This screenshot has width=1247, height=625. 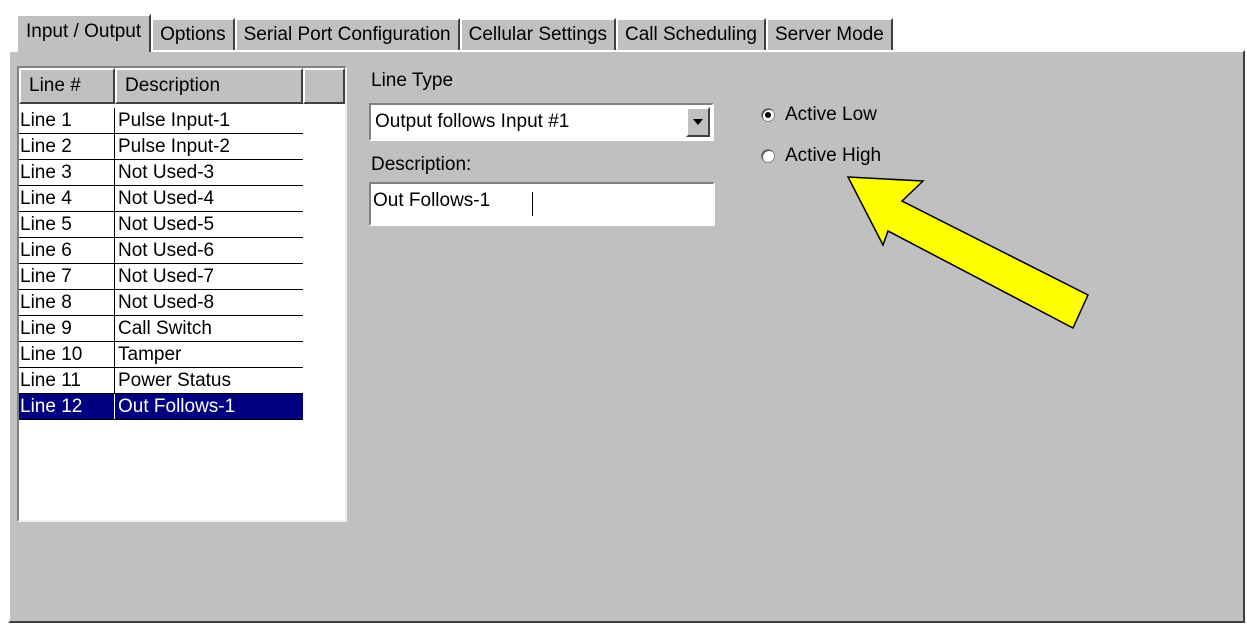 I want to click on line-number-cell: Line 5, so click(x=67, y=224).